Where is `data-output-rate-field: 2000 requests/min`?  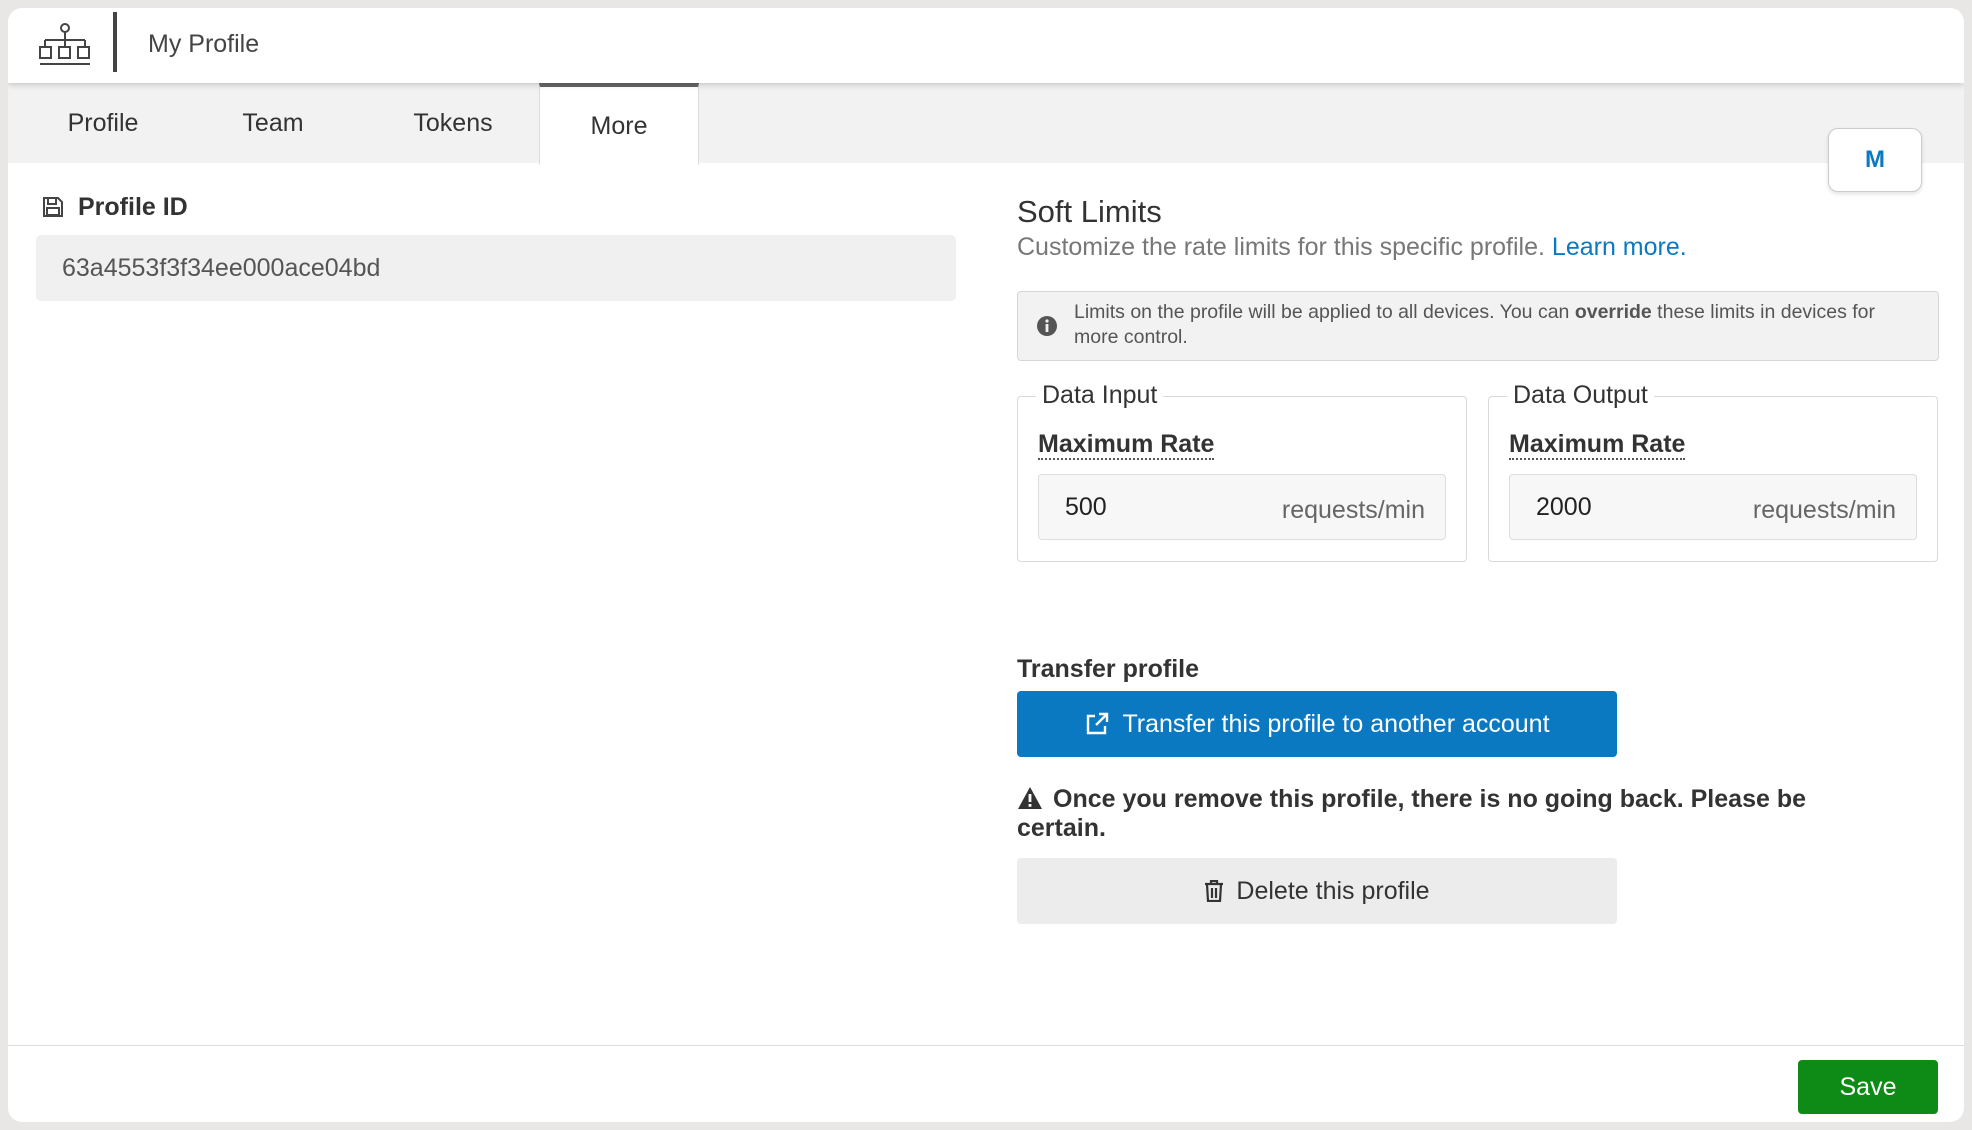
data-output-rate-field: 2000 requests/min is located at coordinates (1713, 507).